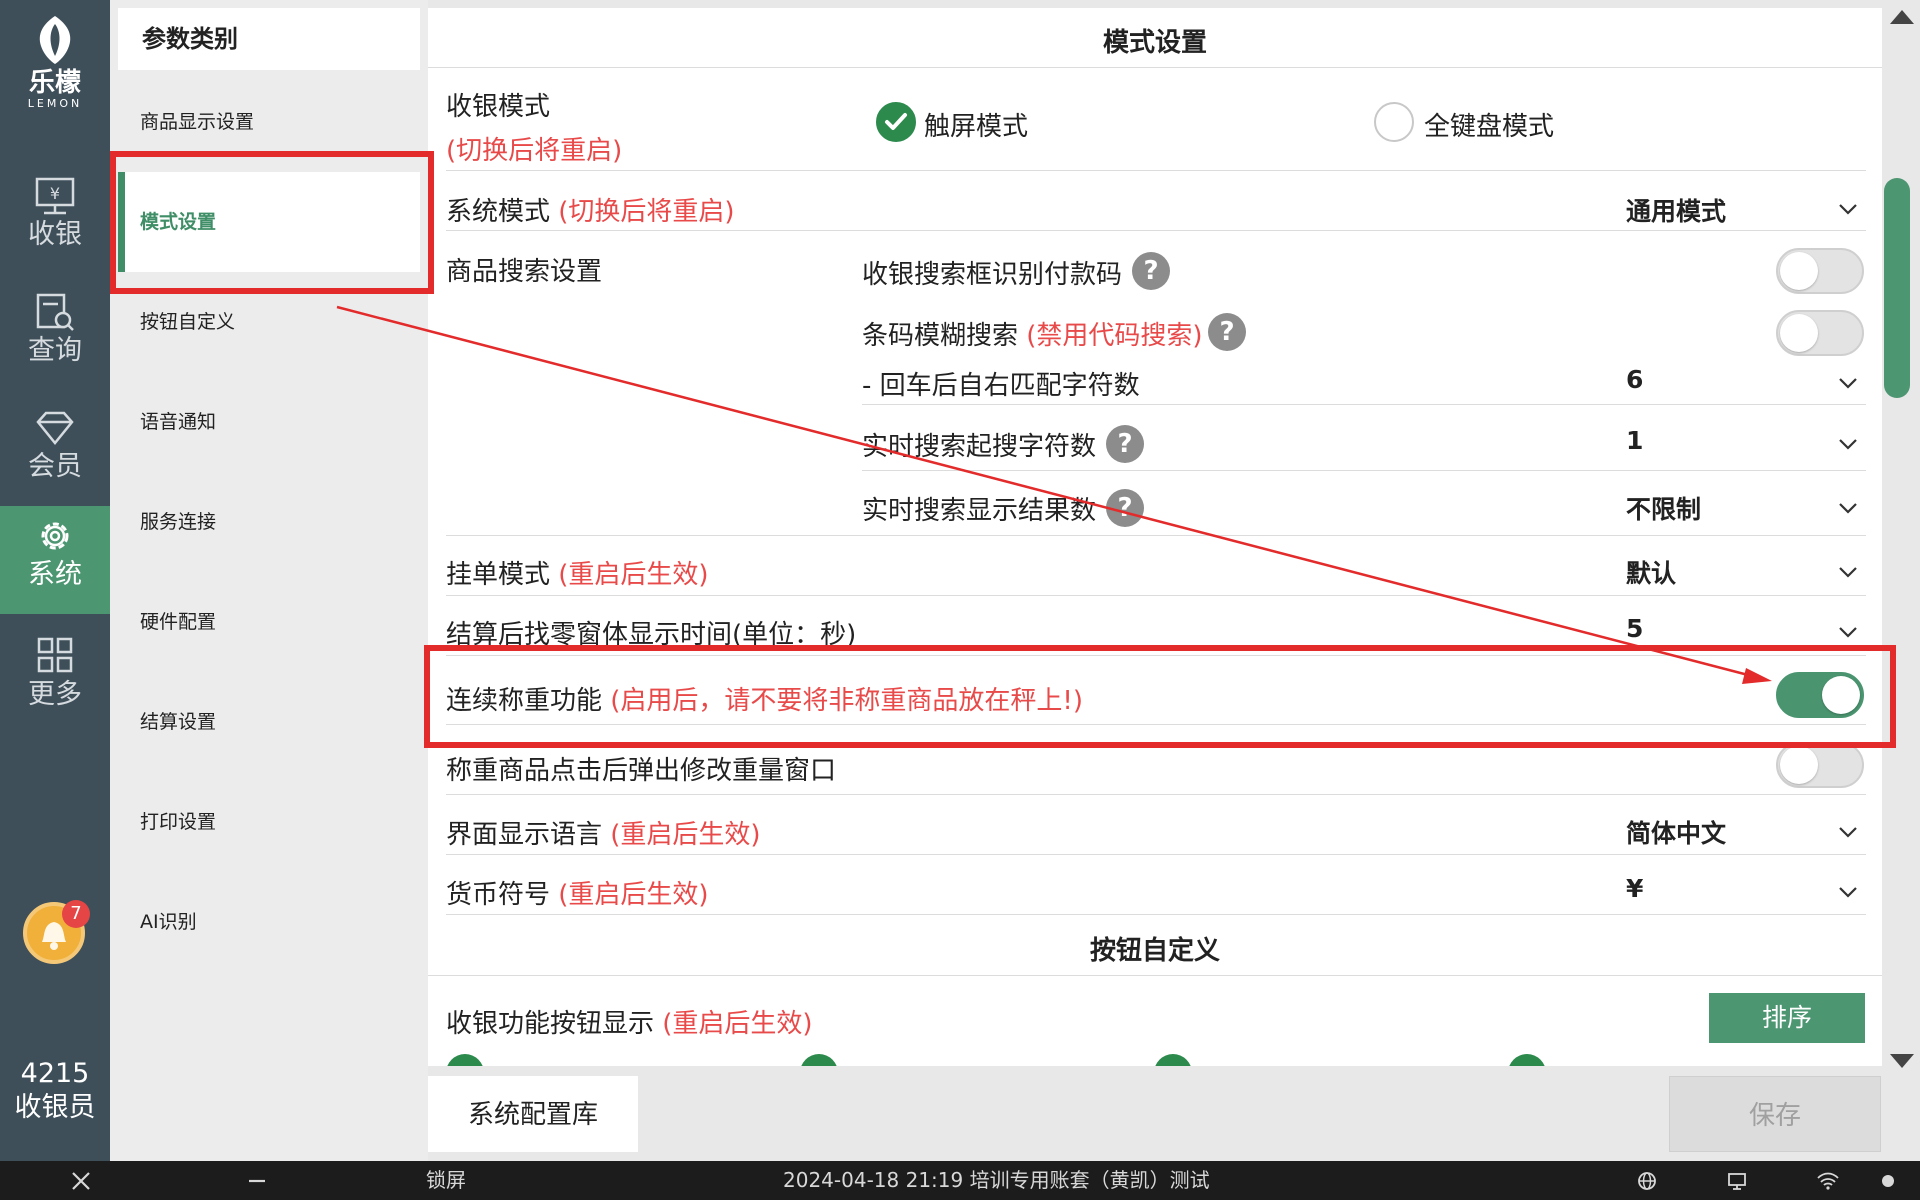 Image resolution: width=1920 pixels, height=1200 pixels. Describe the element at coordinates (533, 1114) in the screenshot. I see `system-config-library-button: 系统配置库` at that location.